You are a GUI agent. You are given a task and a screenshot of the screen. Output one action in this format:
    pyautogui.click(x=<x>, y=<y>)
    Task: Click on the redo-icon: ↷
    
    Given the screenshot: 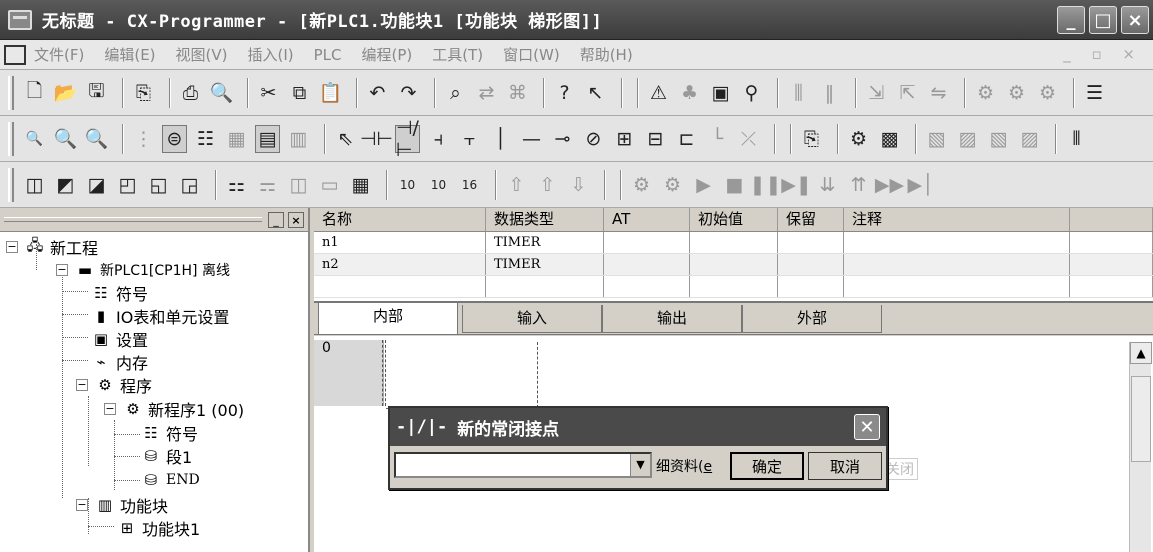 What is the action you would take?
    pyautogui.click(x=408, y=93)
    